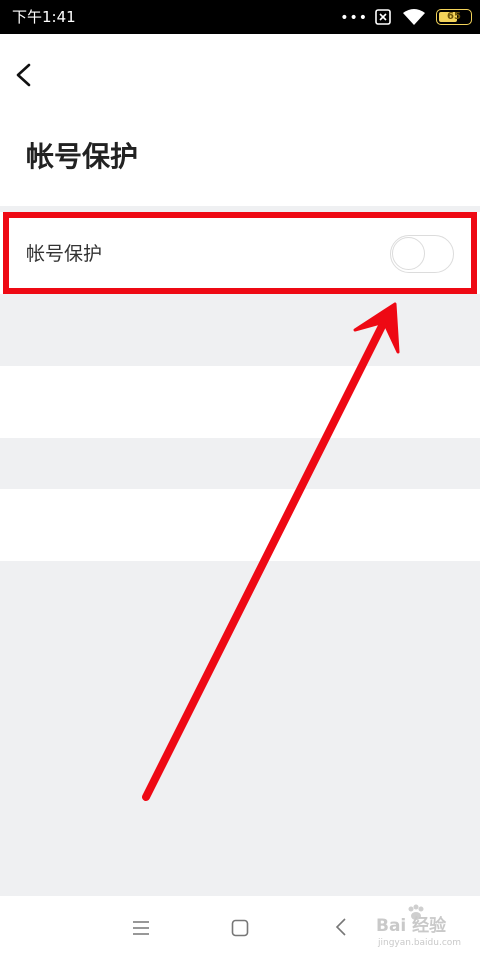  I want to click on status-bar: 下午1:41 ••• 65, so click(240, 17).